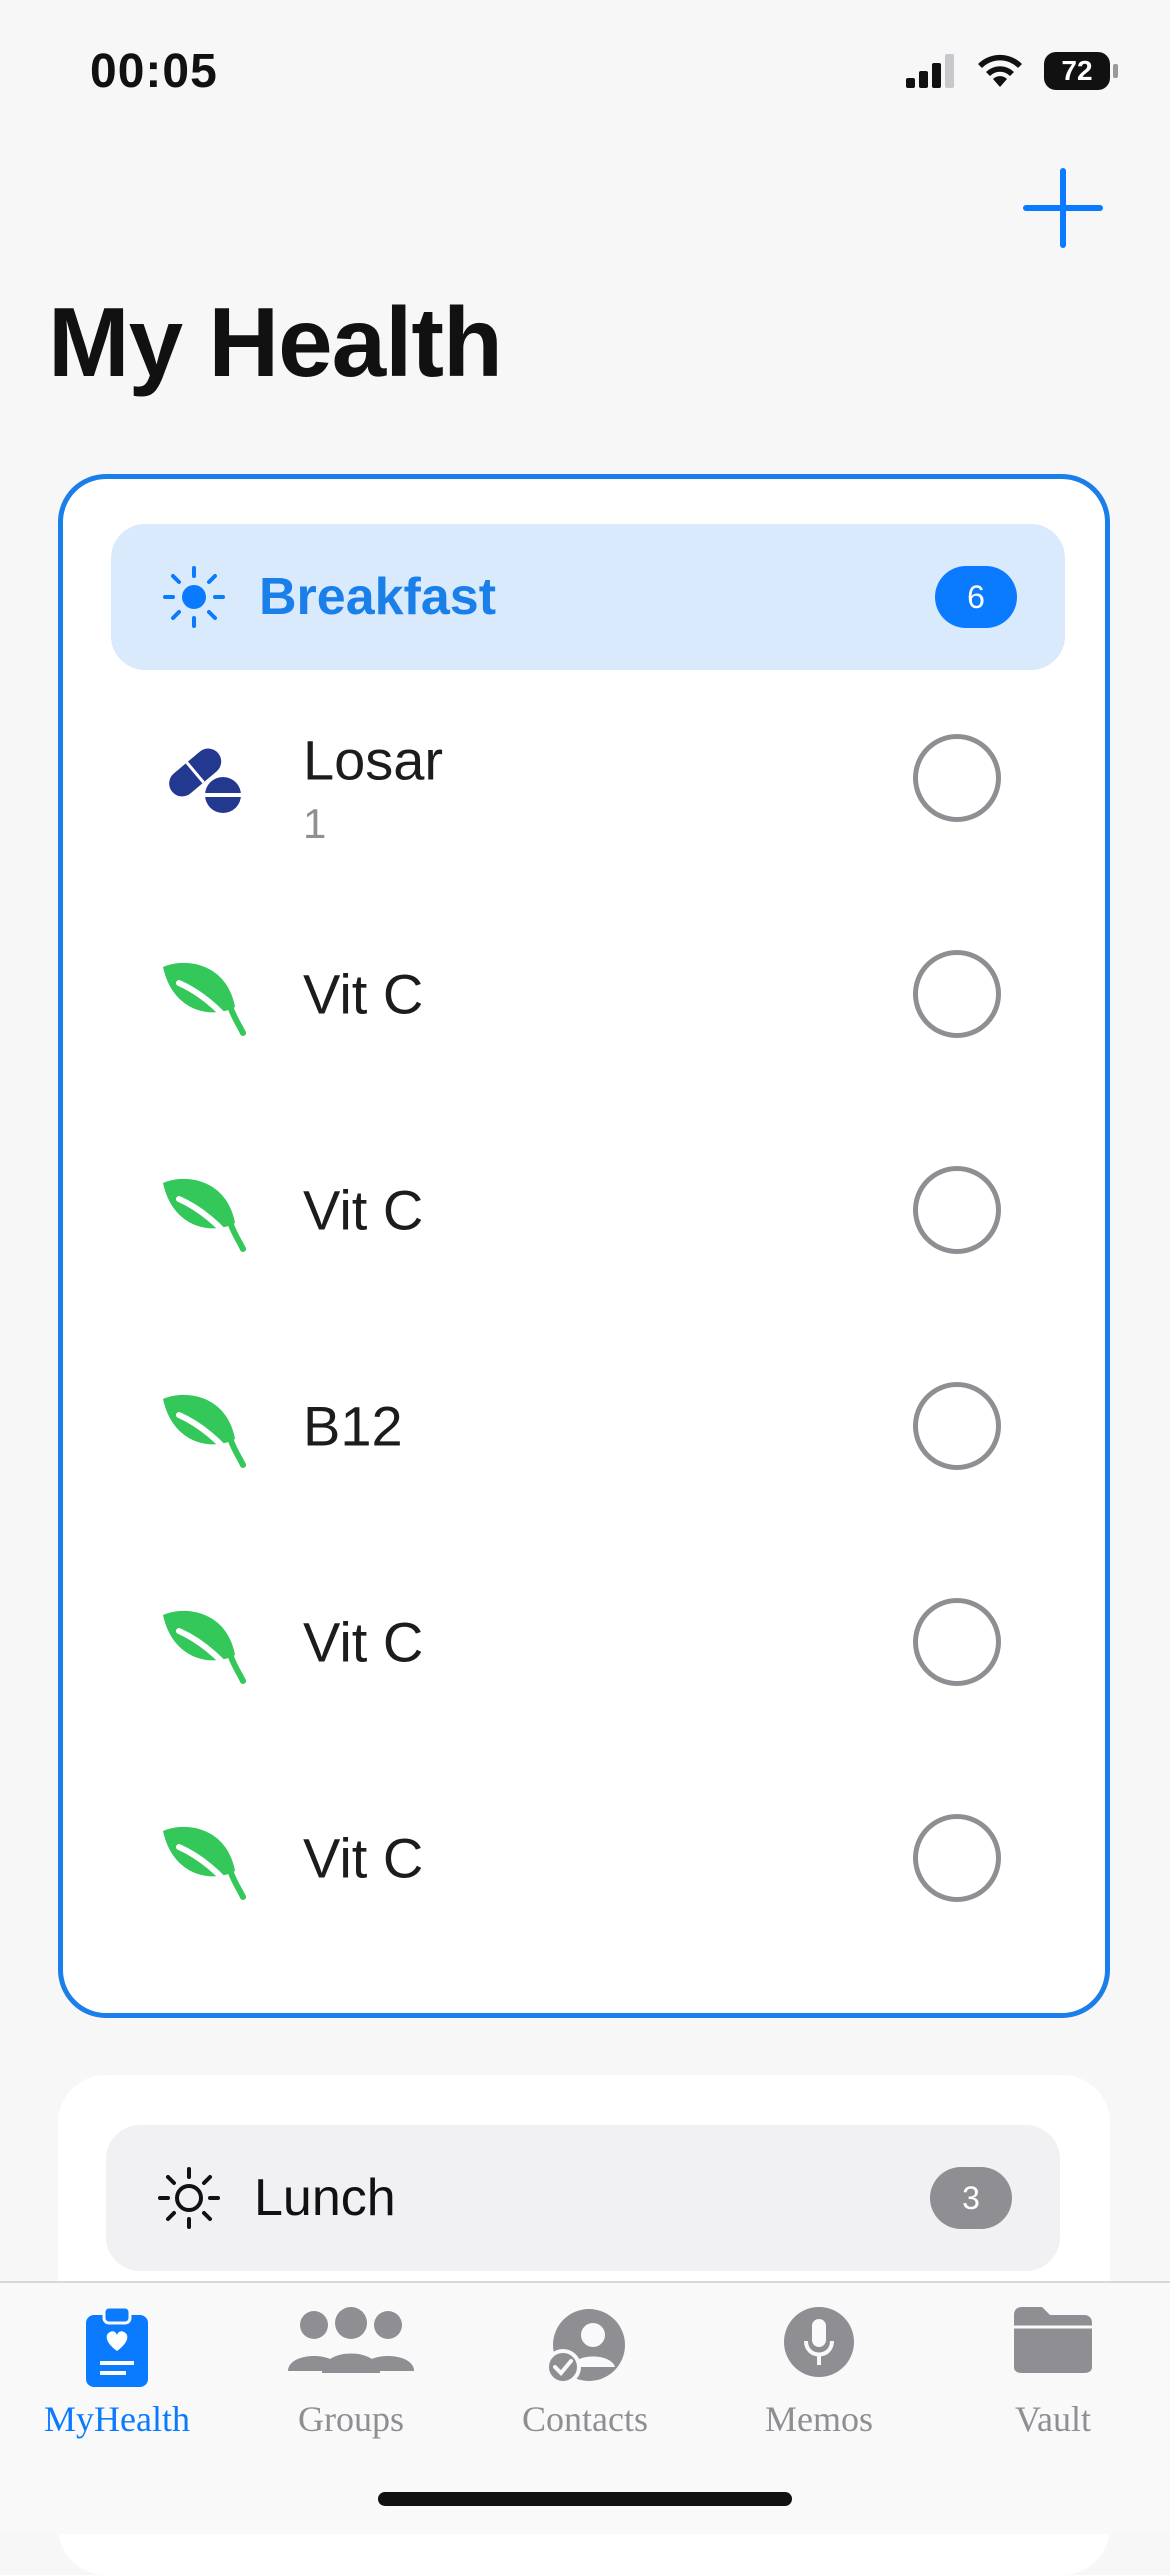 The width and height of the screenshot is (1170, 2575). What do you see at coordinates (353, 1426) in the screenshot?
I see `medication-name: B12` at bounding box center [353, 1426].